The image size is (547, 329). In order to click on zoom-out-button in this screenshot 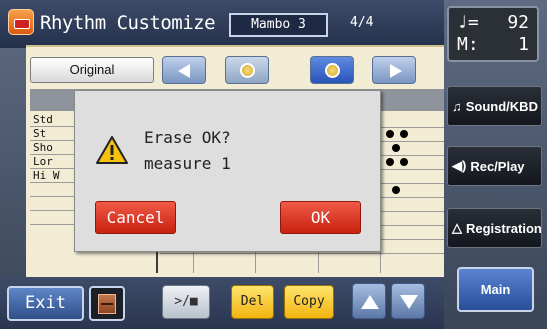, I will do `click(247, 70)`.